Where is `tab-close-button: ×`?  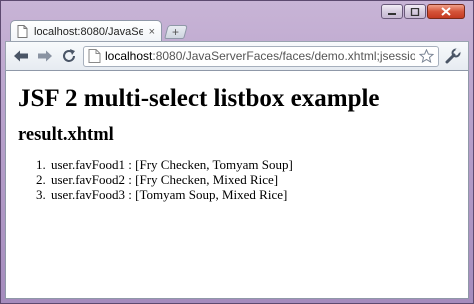 tab-close-button: × is located at coordinates (152, 32).